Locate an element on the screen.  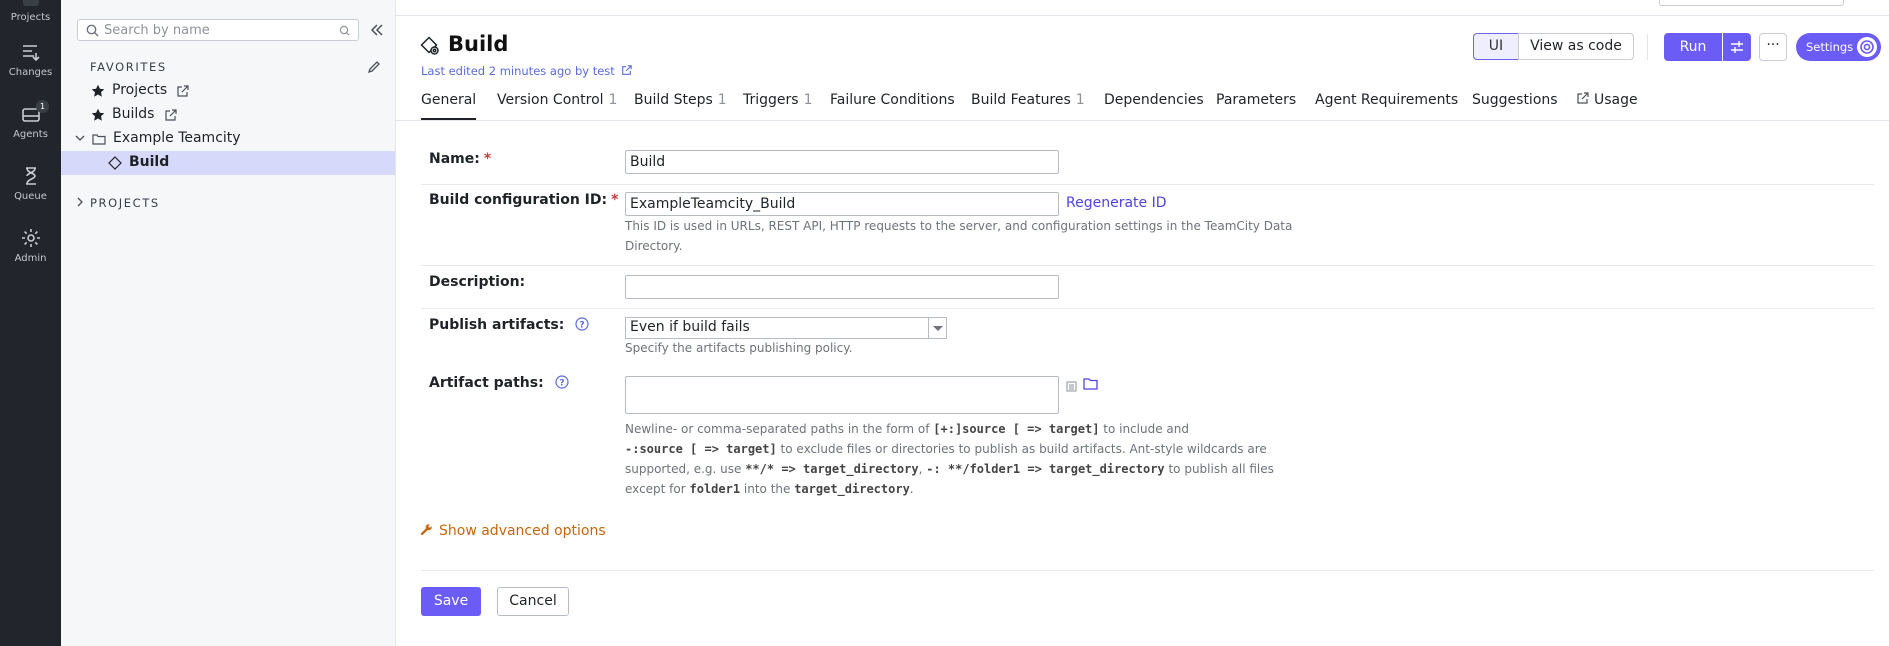
tab-suggestions: Suggestions is located at coordinates (1515, 106).